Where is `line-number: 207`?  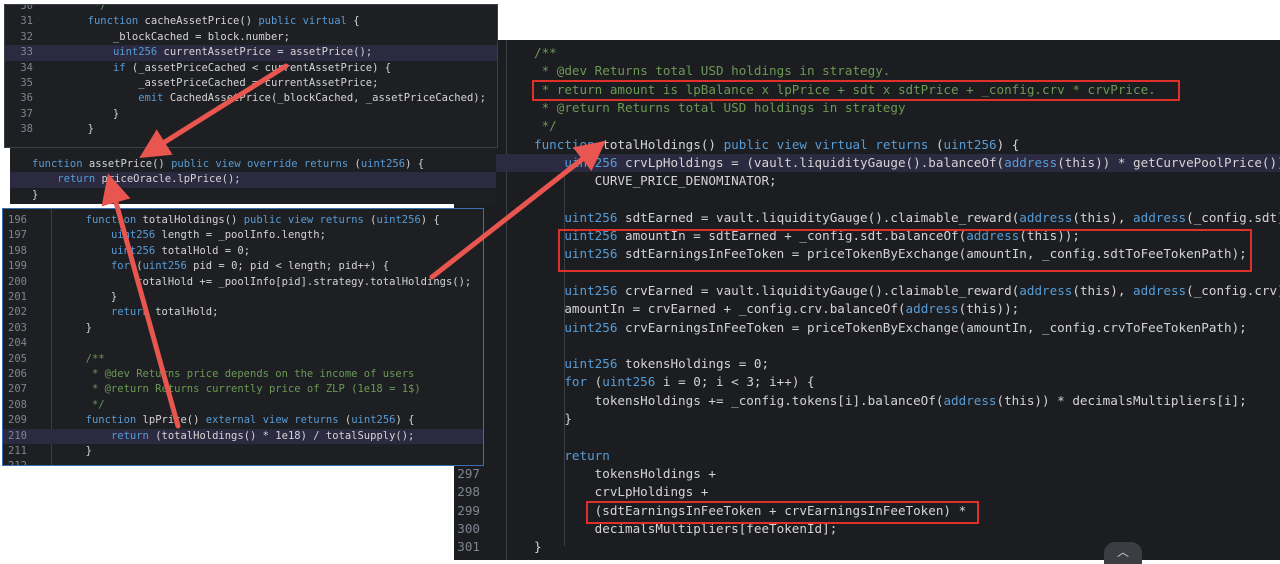
line-number: 207 is located at coordinates (17, 389).